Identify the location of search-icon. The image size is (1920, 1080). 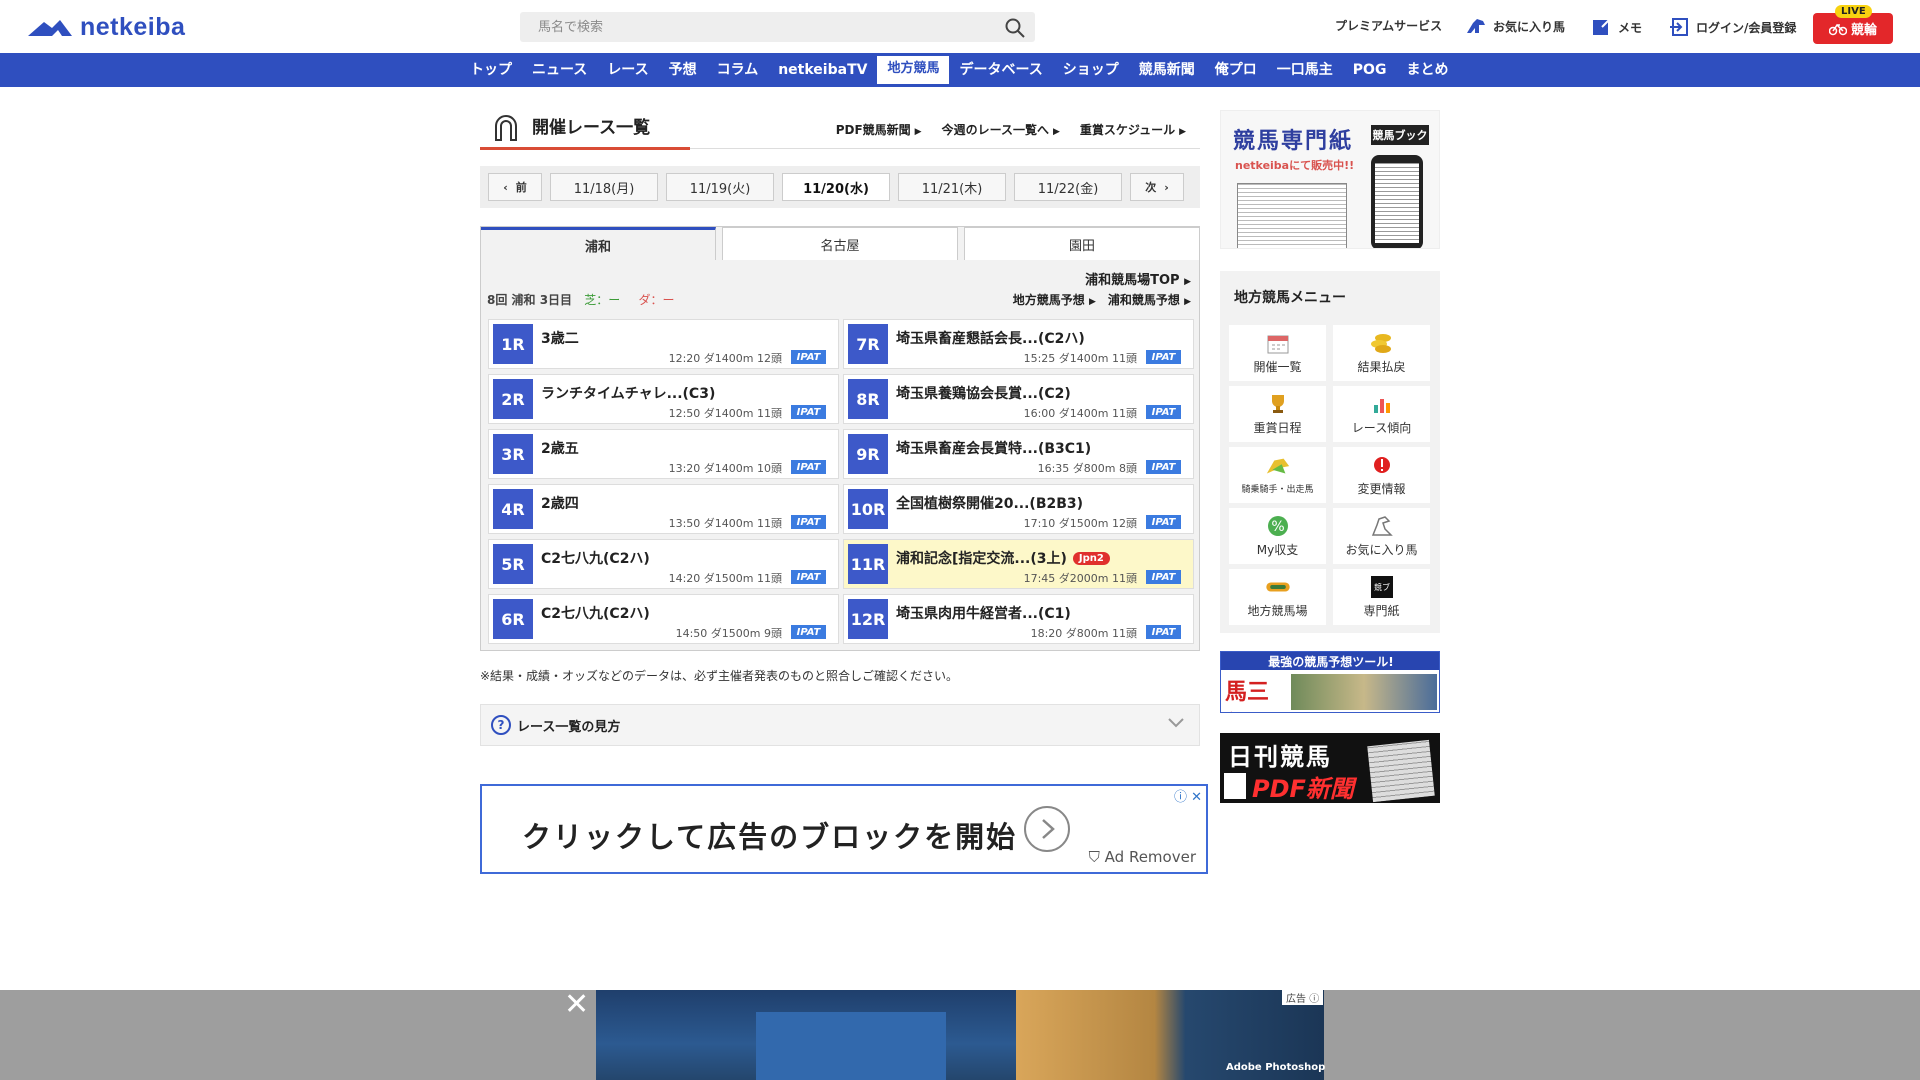
(1015, 28).